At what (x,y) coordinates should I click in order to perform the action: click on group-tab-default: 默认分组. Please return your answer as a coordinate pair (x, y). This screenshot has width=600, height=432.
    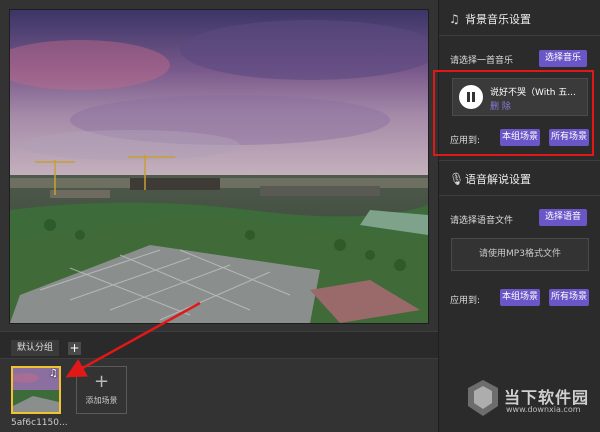
    Looking at the image, I should click on (35, 348).